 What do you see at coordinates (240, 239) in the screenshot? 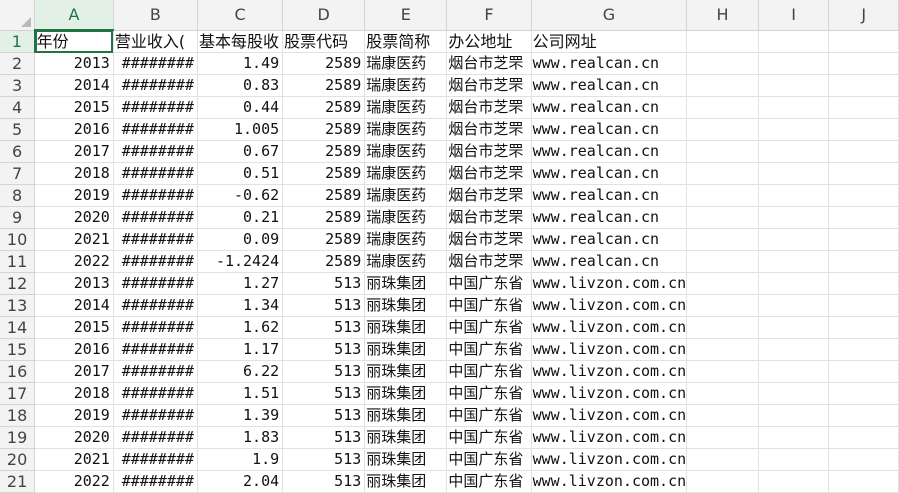
I see `cell-eps: 0.09` at bounding box center [240, 239].